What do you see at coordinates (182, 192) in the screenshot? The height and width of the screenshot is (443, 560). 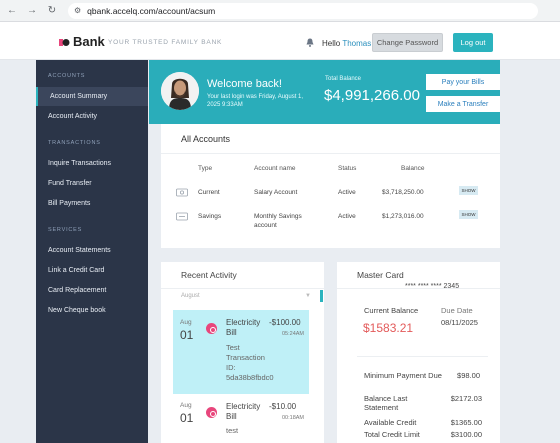 I see `wallet-icon` at bounding box center [182, 192].